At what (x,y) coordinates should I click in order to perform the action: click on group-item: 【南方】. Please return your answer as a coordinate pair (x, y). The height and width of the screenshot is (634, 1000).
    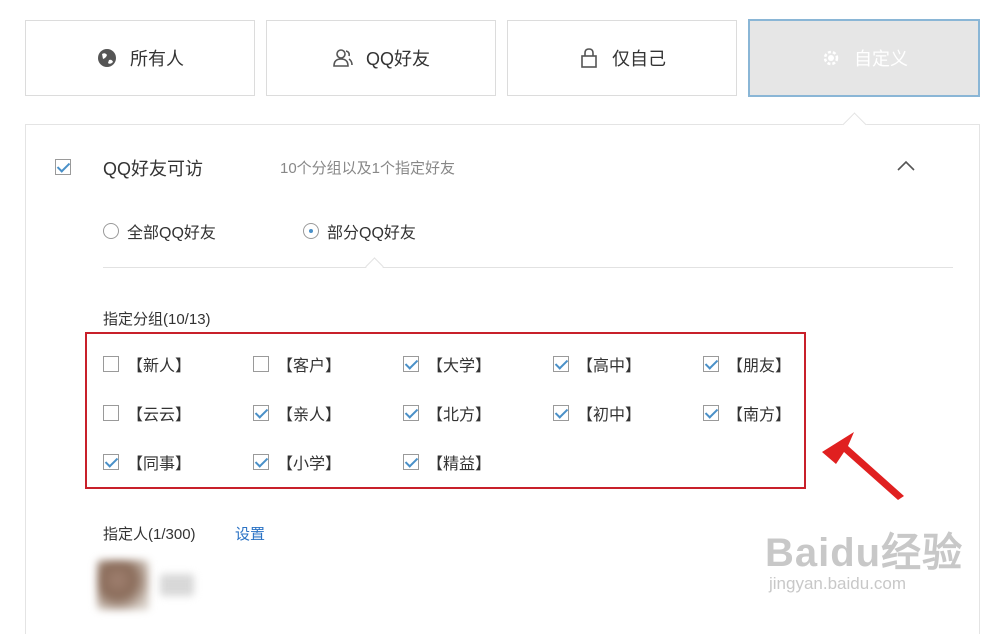
    Looking at the image, I should click on (747, 413).